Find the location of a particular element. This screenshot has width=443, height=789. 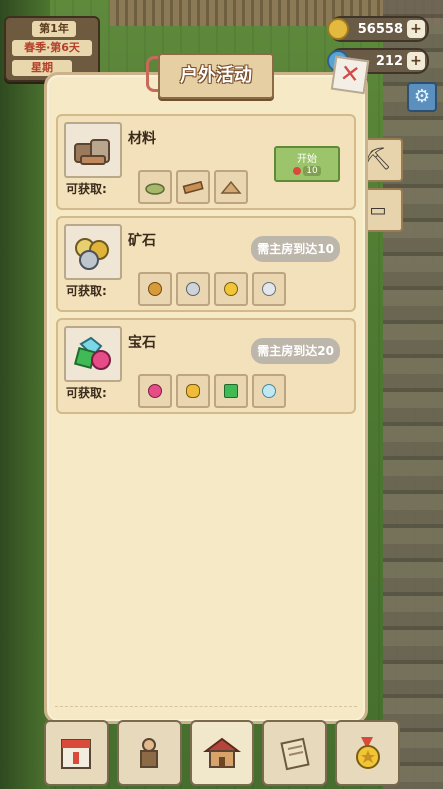

gems-icon is located at coordinates (92, 353).